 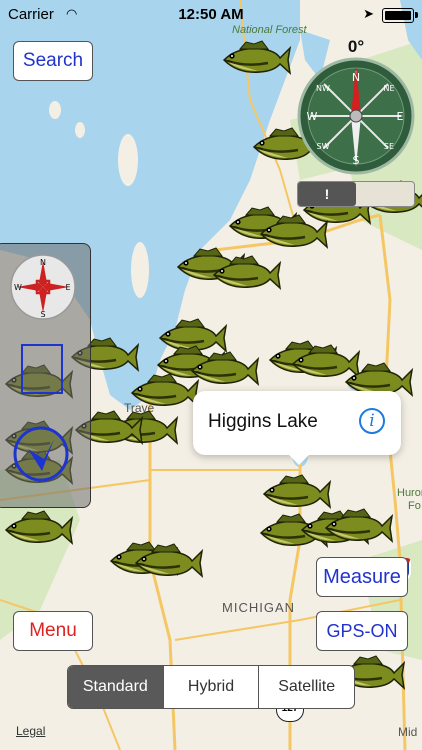 I want to click on compass-s: S, so click(x=356, y=160).